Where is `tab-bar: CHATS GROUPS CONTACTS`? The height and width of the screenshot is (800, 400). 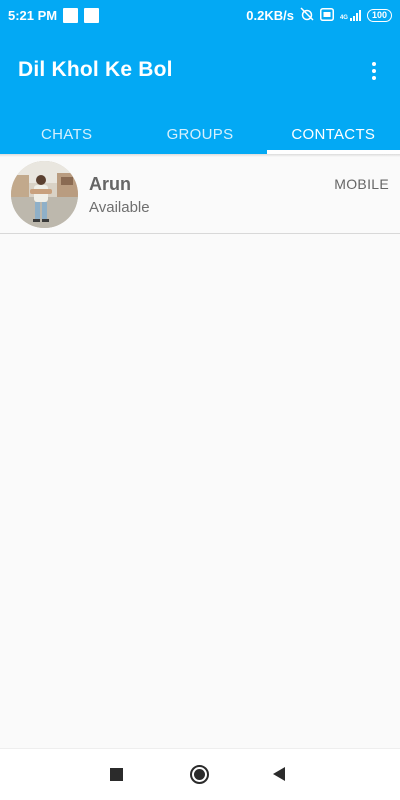 tab-bar: CHATS GROUPS CONTACTS is located at coordinates (200, 134).